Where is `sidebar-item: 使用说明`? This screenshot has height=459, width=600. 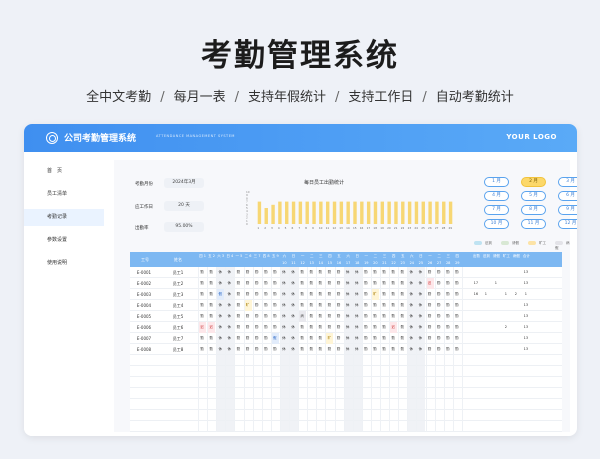 sidebar-item: 使用说明 is located at coordinates (64, 263).